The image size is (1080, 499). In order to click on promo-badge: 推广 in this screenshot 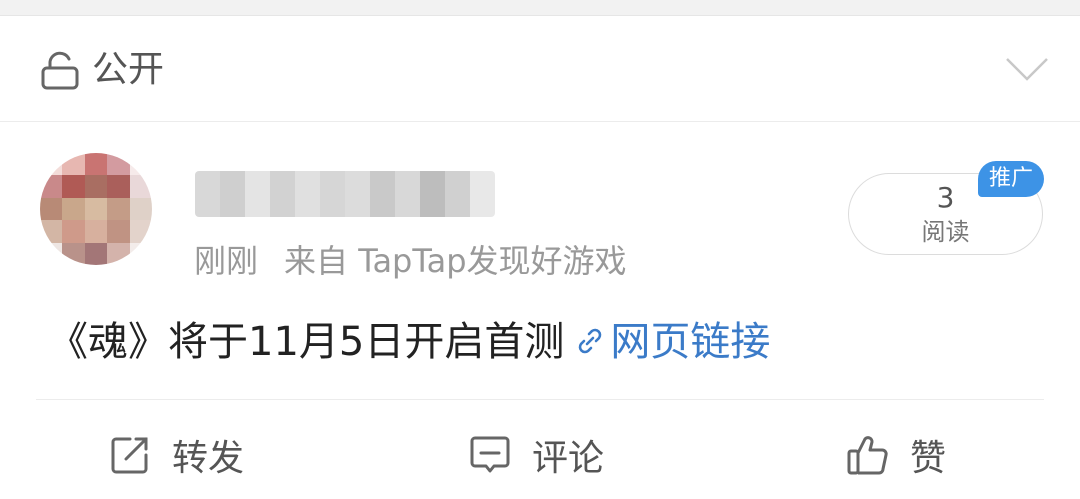, I will do `click(1011, 179)`.